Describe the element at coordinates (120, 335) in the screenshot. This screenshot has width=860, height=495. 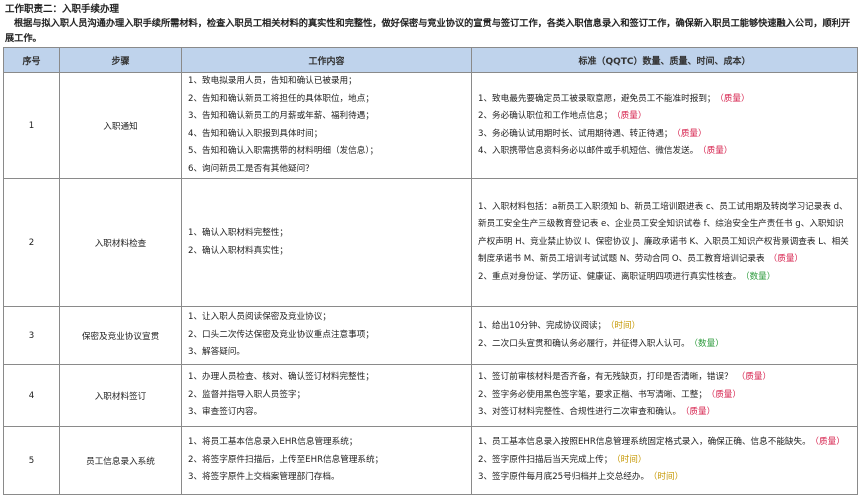
I see `row-step: 保密及竞业协议宣贯` at that location.